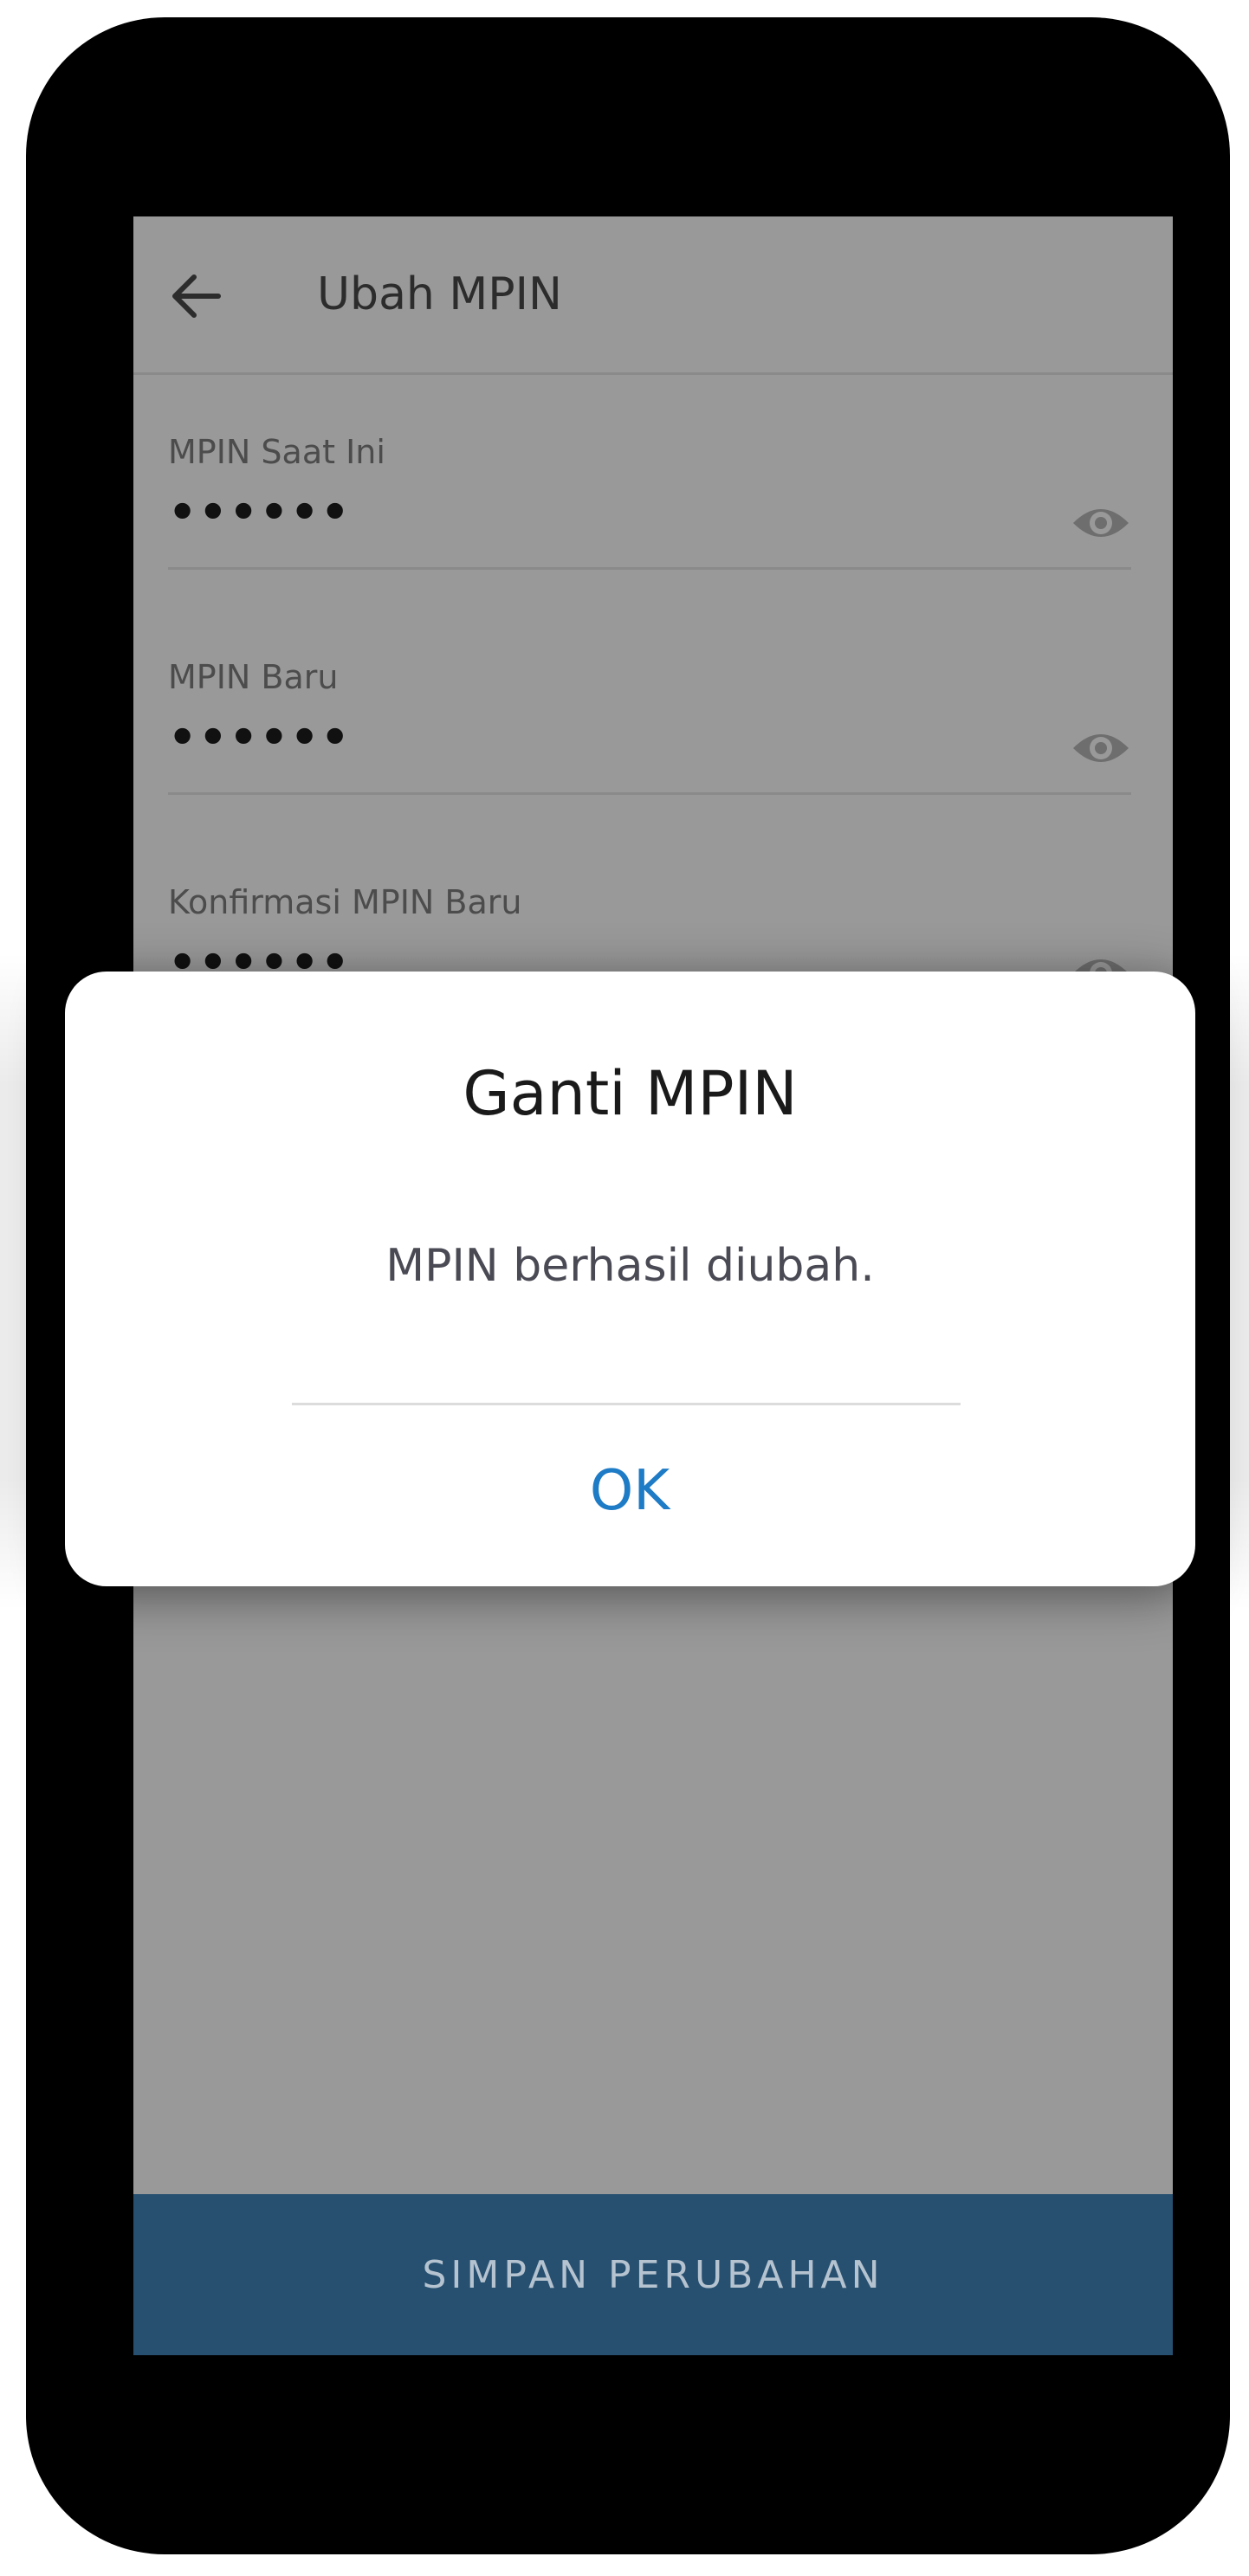  What do you see at coordinates (653, 295) in the screenshot?
I see `app-header: Ubah MPIN` at bounding box center [653, 295].